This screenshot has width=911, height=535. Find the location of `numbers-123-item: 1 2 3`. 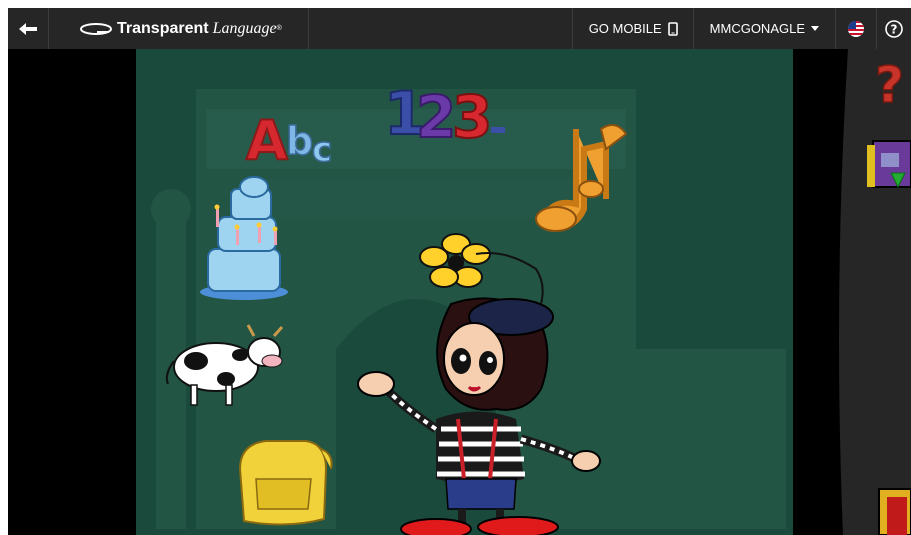

numbers-123-item: 1 2 3 is located at coordinates (444, 115).